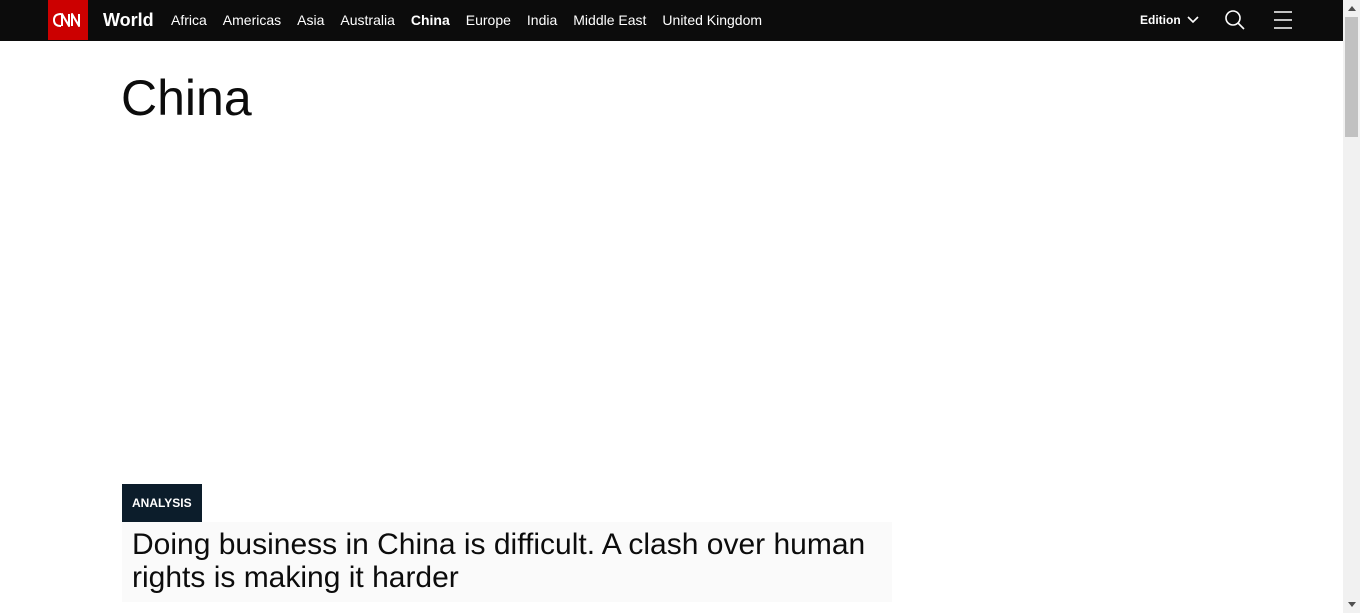 The image size is (1360, 613). I want to click on nav-link-united-kingdom: United Kingdom, so click(712, 20).